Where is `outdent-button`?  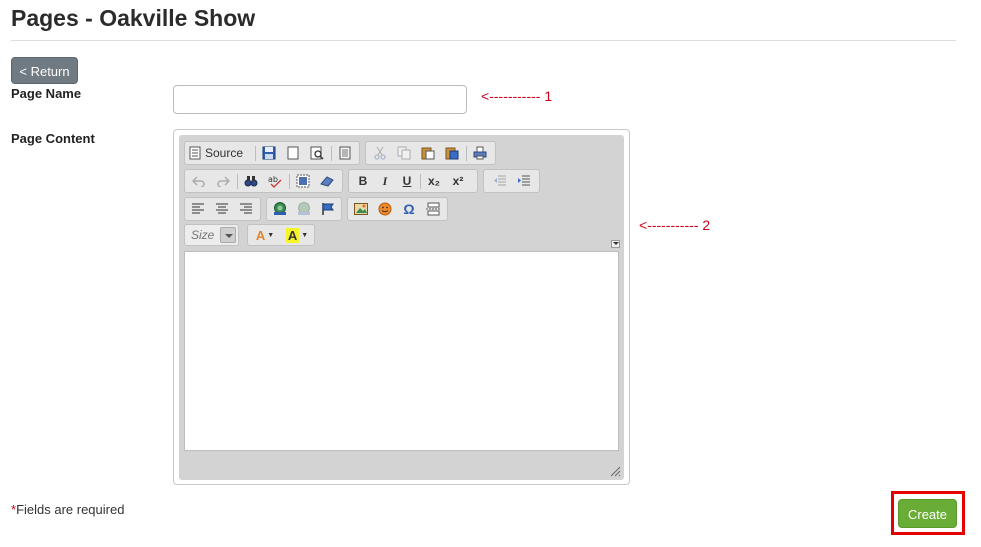 outdent-button is located at coordinates (500, 181).